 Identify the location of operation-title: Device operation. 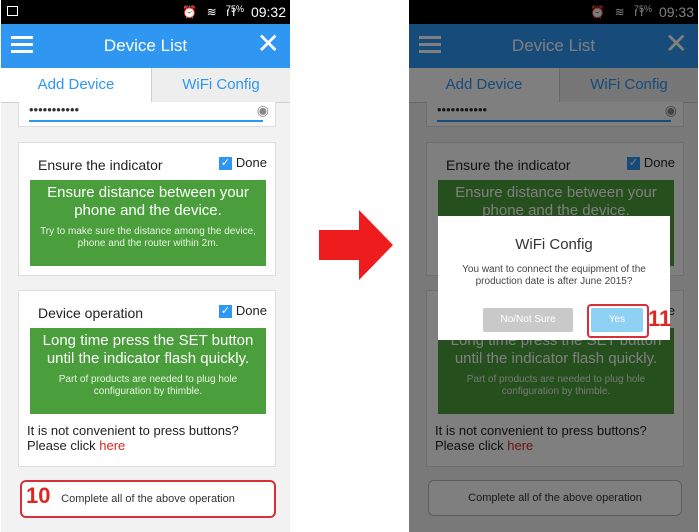
(91, 313).